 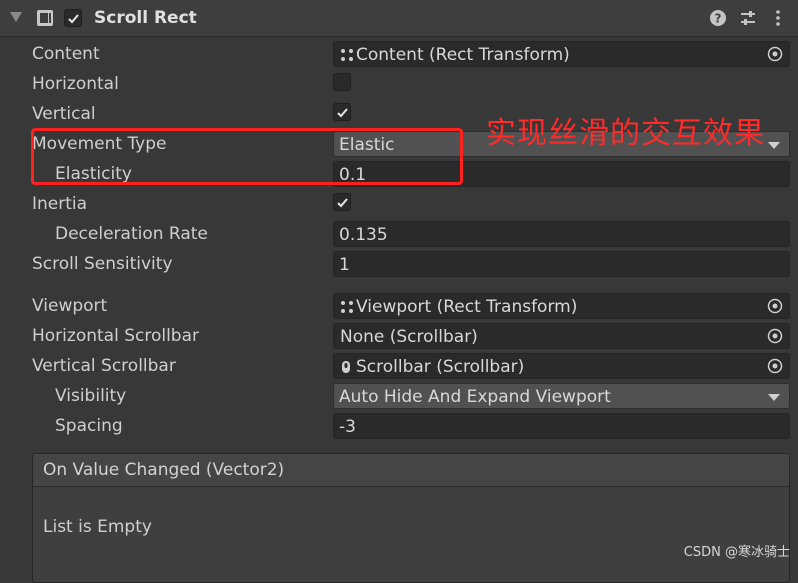 What do you see at coordinates (97, 527) in the screenshot?
I see `event-empty-text: List is Empty` at bounding box center [97, 527].